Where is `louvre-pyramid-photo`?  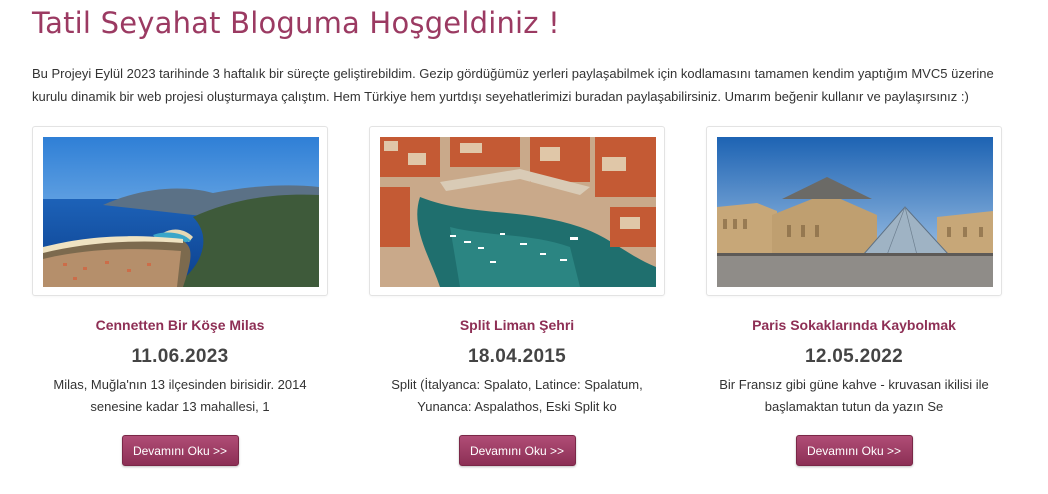
louvre-pyramid-photo is located at coordinates (855, 212).